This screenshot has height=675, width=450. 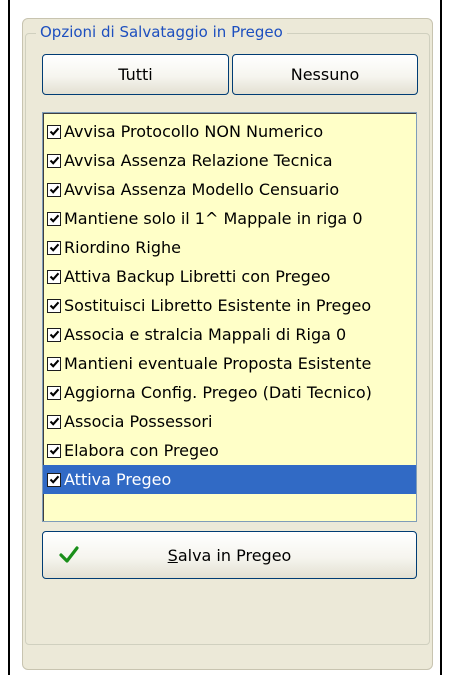 What do you see at coordinates (141, 450) in the screenshot?
I see `checklist-item-label: Elabora con Pregeo` at bounding box center [141, 450].